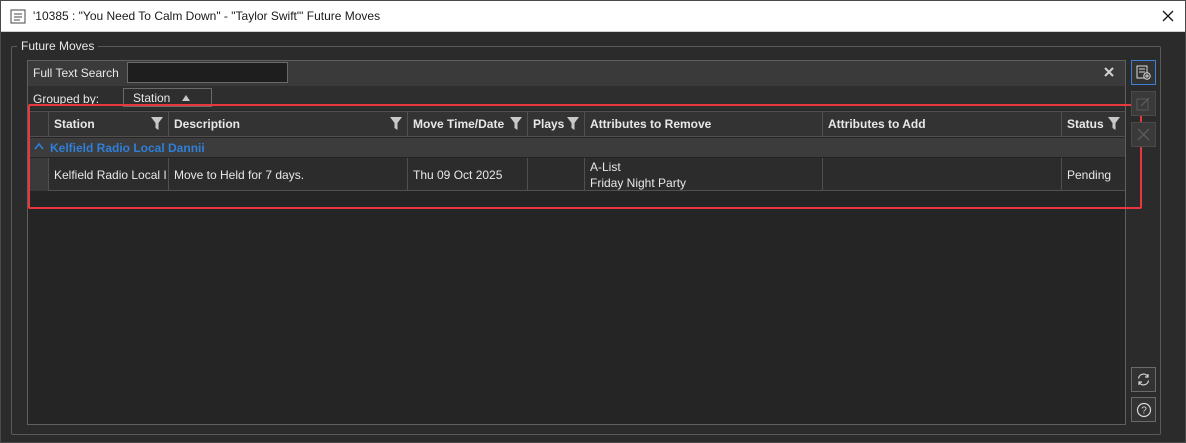 The image size is (1186, 443). I want to click on attribute-item: Friday Night Party, so click(638, 182).